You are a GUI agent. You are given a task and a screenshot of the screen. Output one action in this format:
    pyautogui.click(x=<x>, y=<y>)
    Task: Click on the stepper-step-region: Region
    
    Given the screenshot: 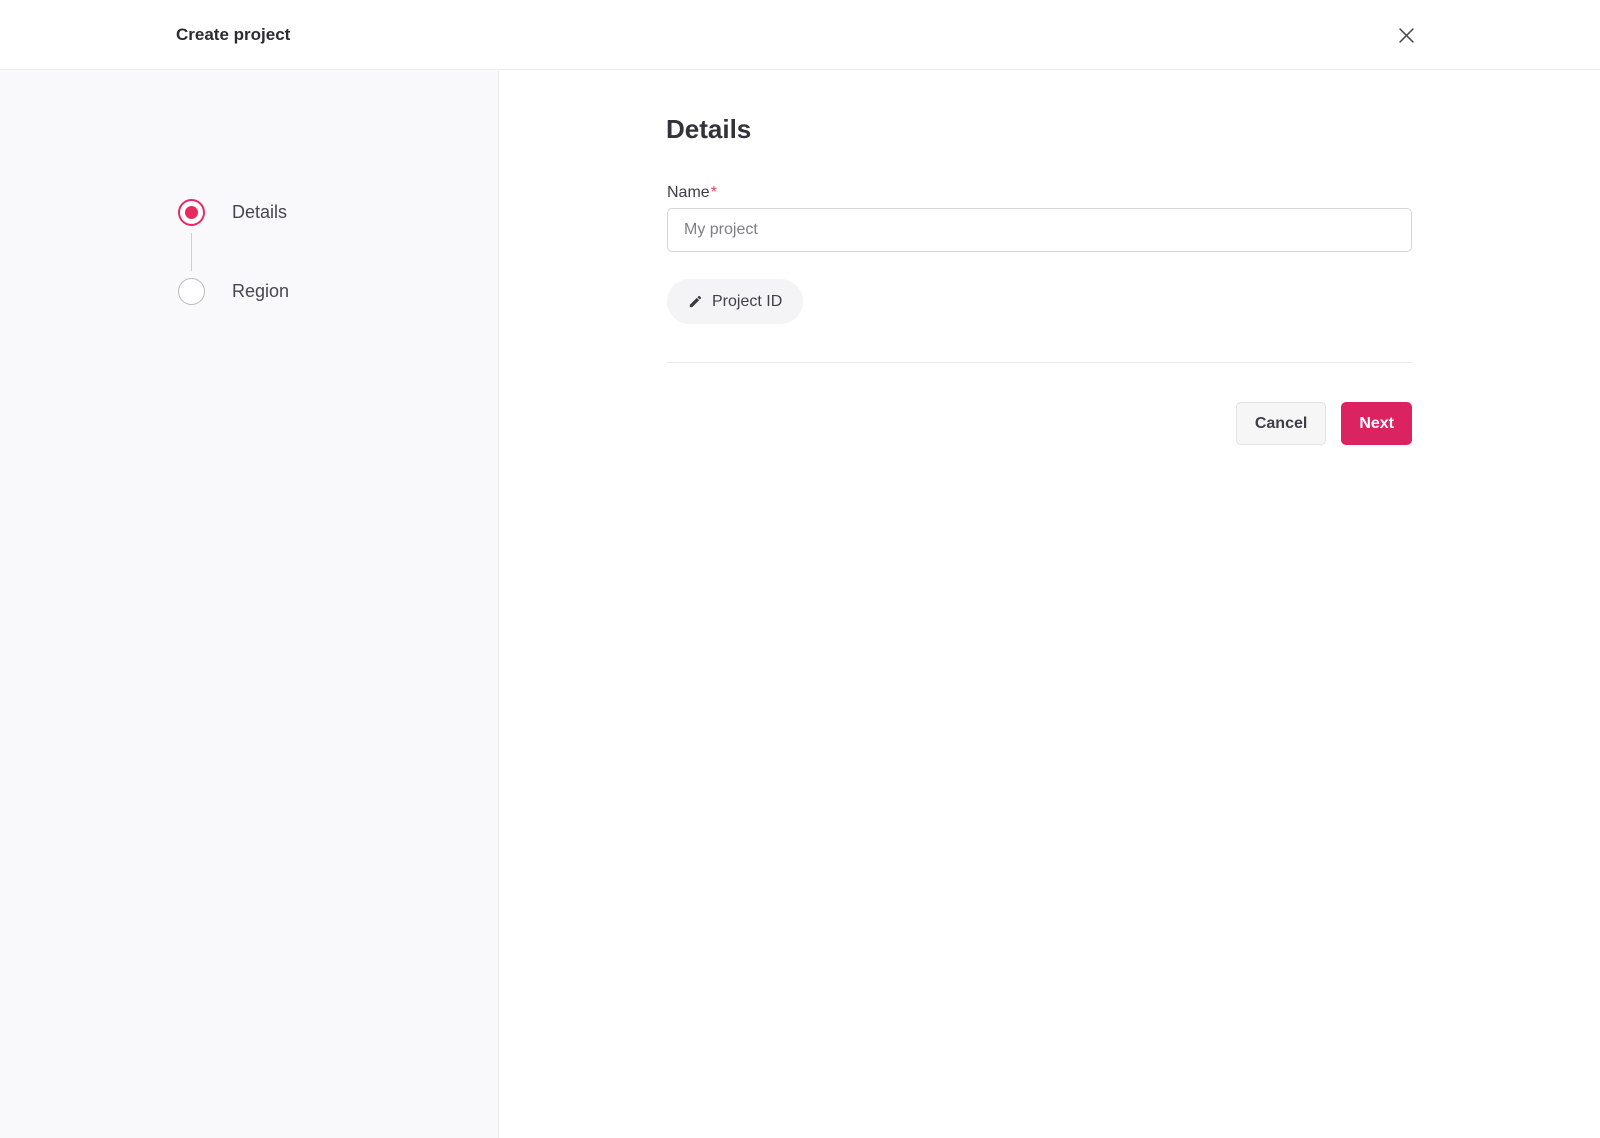 What is the action you would take?
    pyautogui.click(x=233, y=291)
    